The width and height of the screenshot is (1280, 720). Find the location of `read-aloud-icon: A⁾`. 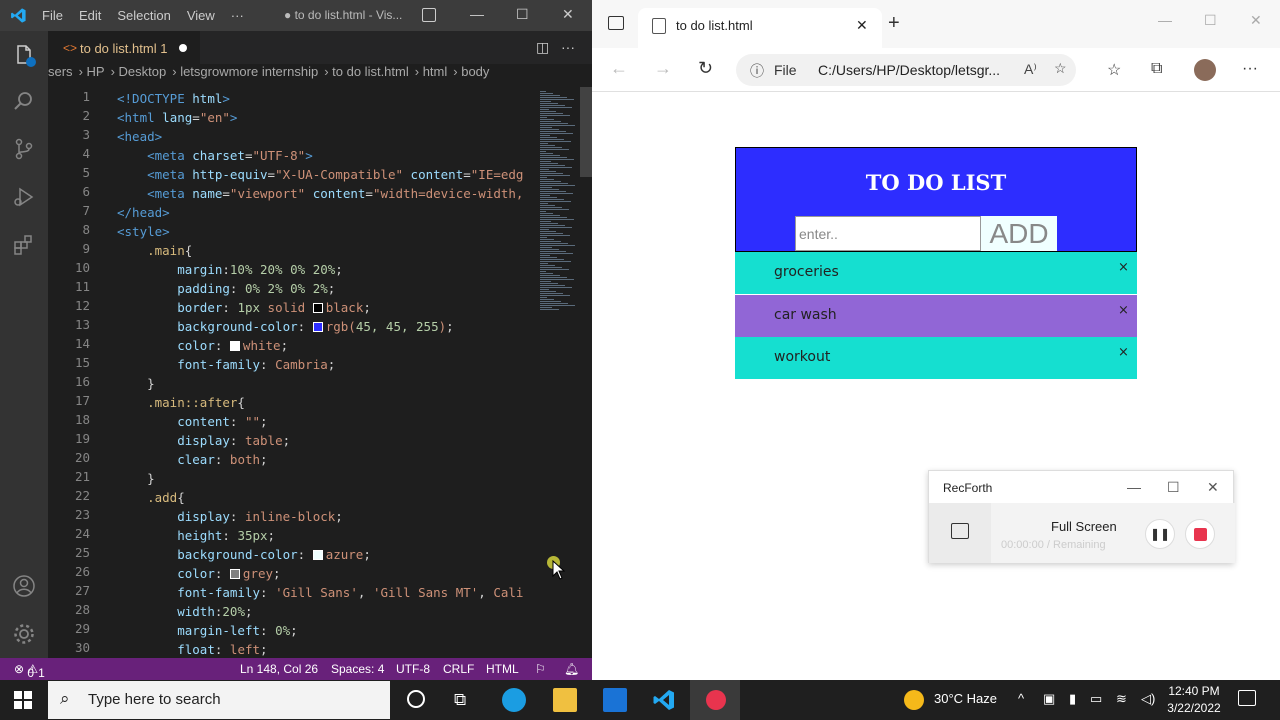

read-aloud-icon: A⁾ is located at coordinates (1030, 69).